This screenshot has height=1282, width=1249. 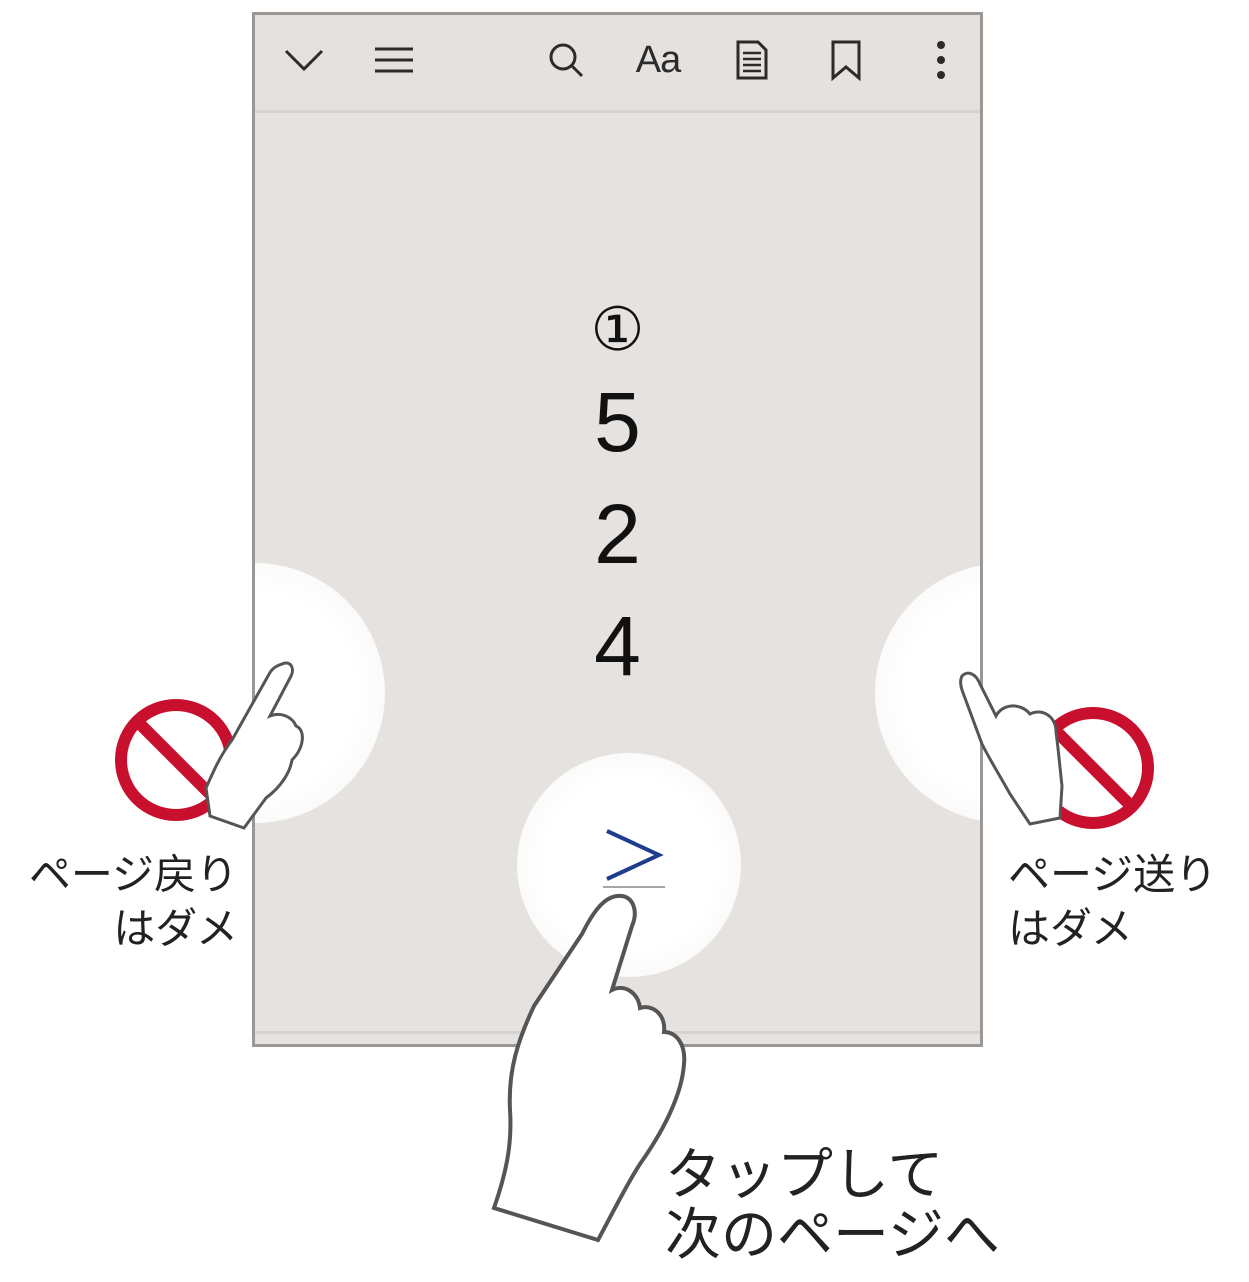 I want to click on forward-caution-line2: はダメ, so click(x=1070, y=928).